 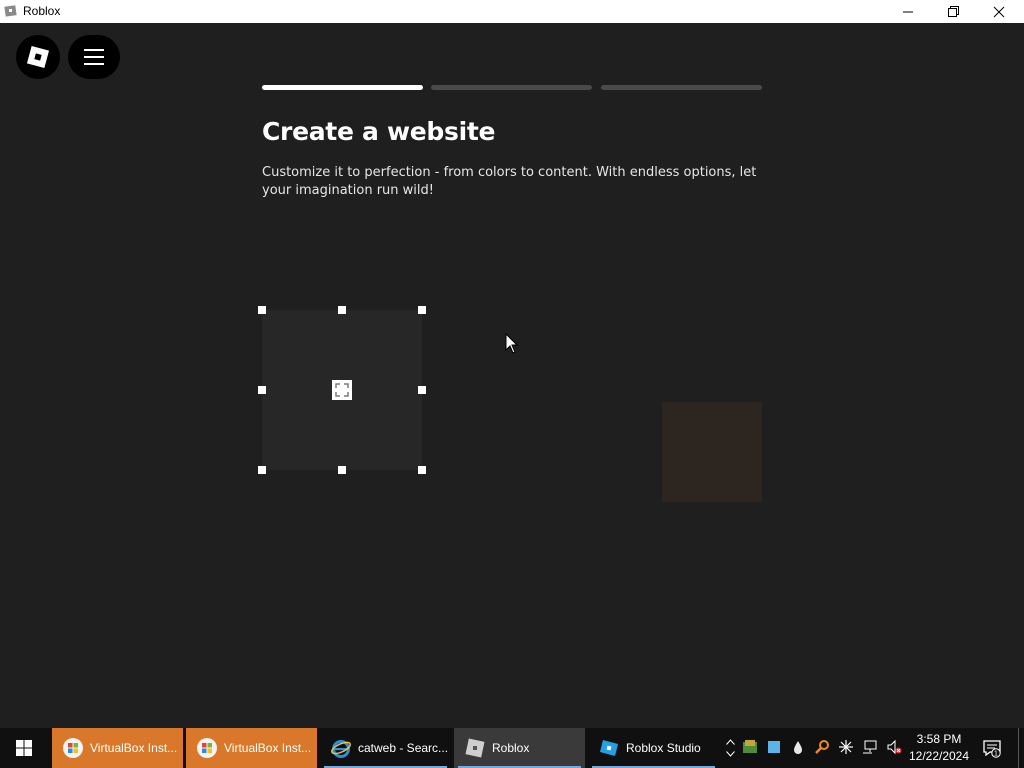 What do you see at coordinates (512, 11) in the screenshot?
I see `window-titlebar: Roblox` at bounding box center [512, 11].